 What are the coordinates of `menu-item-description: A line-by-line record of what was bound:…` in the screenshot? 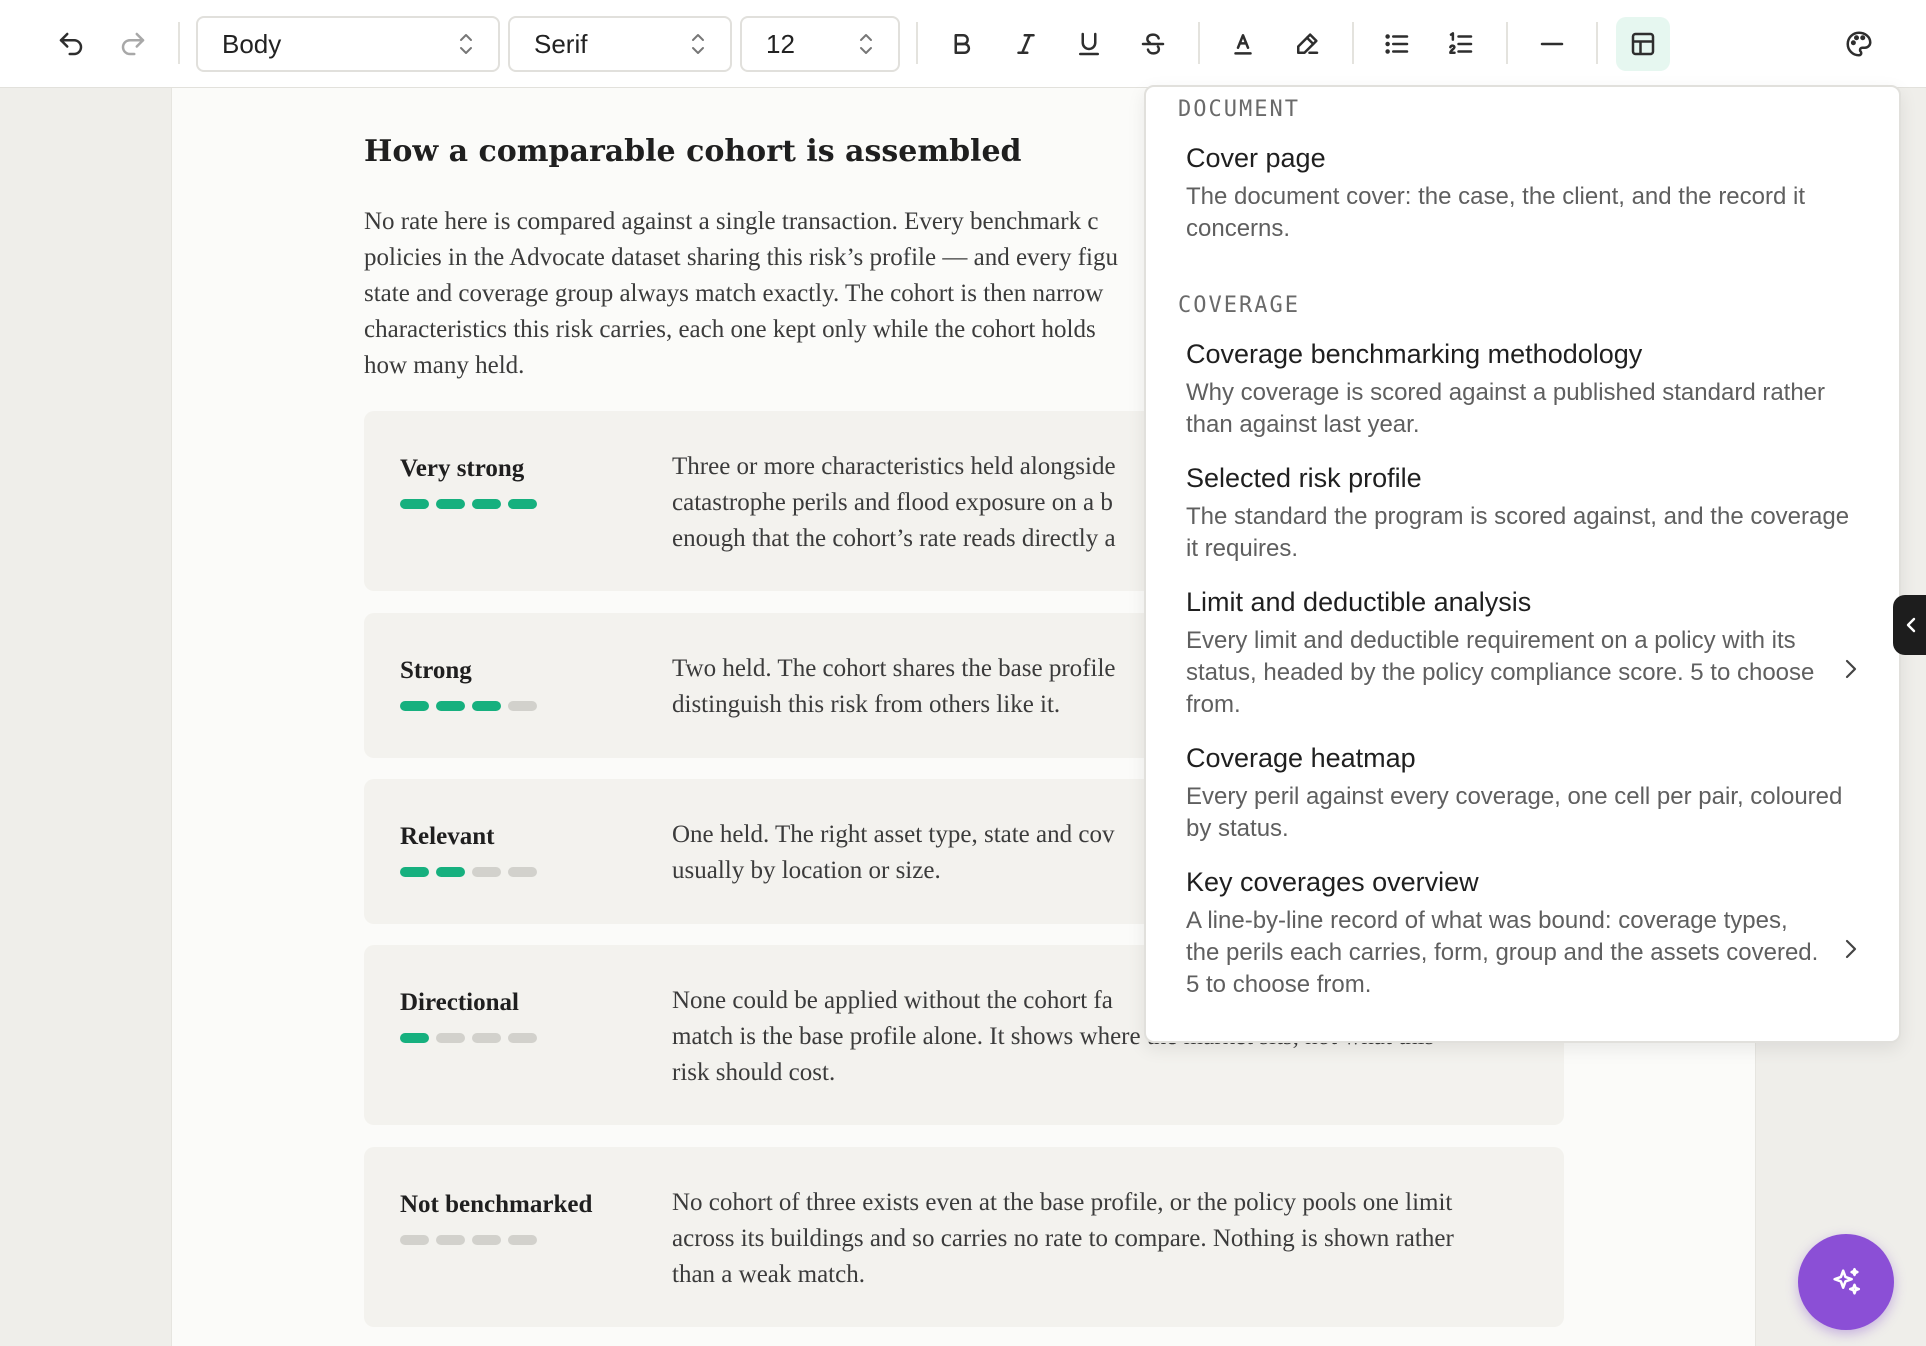 It's located at (1502, 952).